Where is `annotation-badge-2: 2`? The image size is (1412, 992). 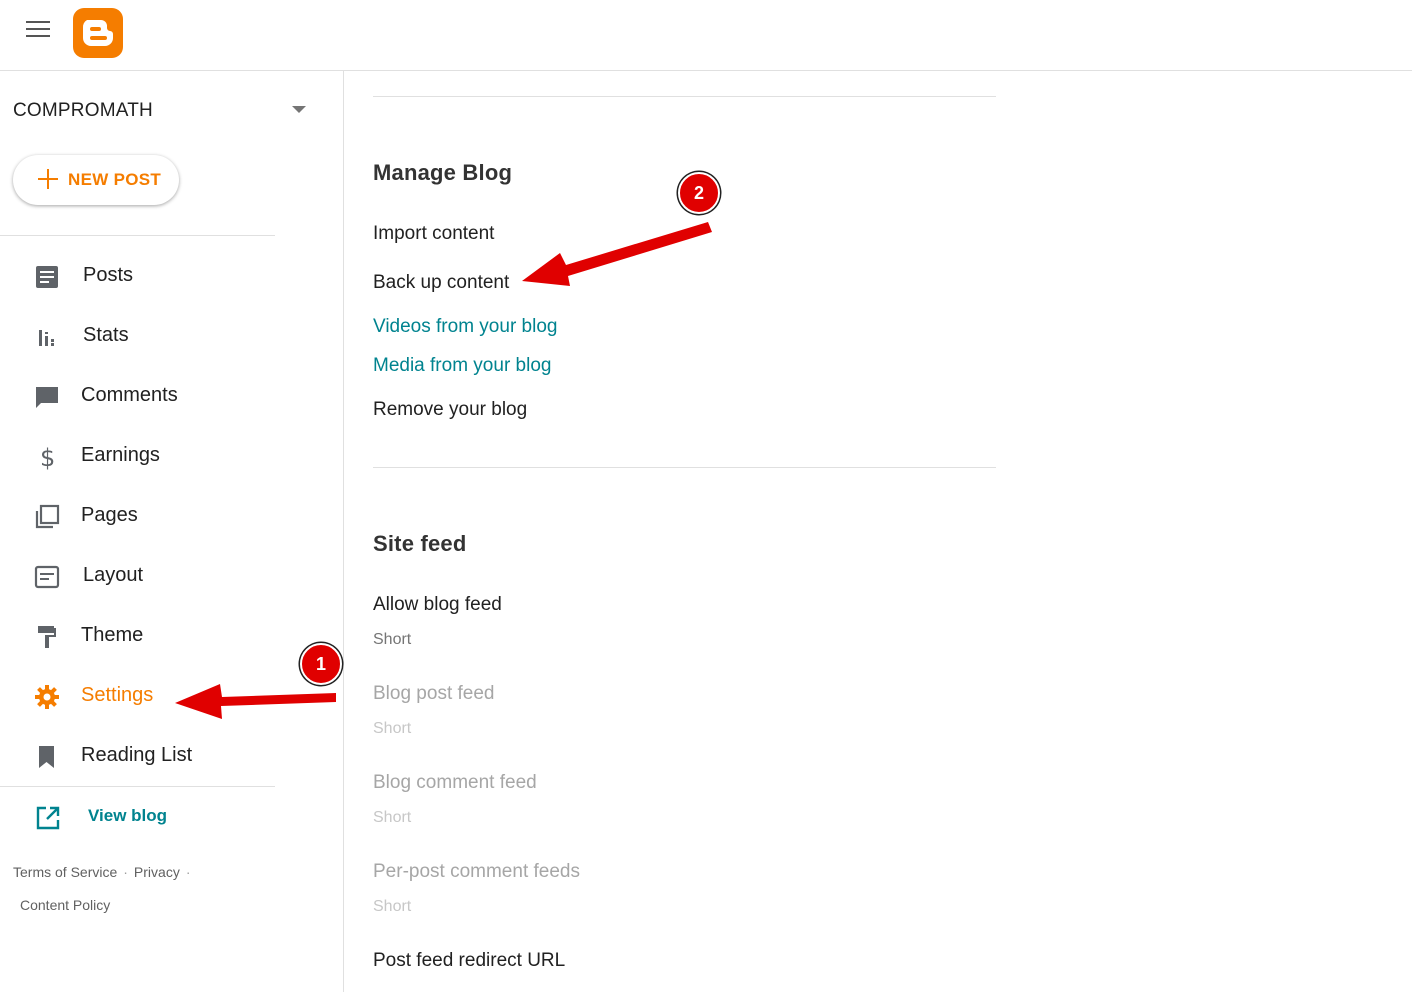 annotation-badge-2: 2 is located at coordinates (699, 193).